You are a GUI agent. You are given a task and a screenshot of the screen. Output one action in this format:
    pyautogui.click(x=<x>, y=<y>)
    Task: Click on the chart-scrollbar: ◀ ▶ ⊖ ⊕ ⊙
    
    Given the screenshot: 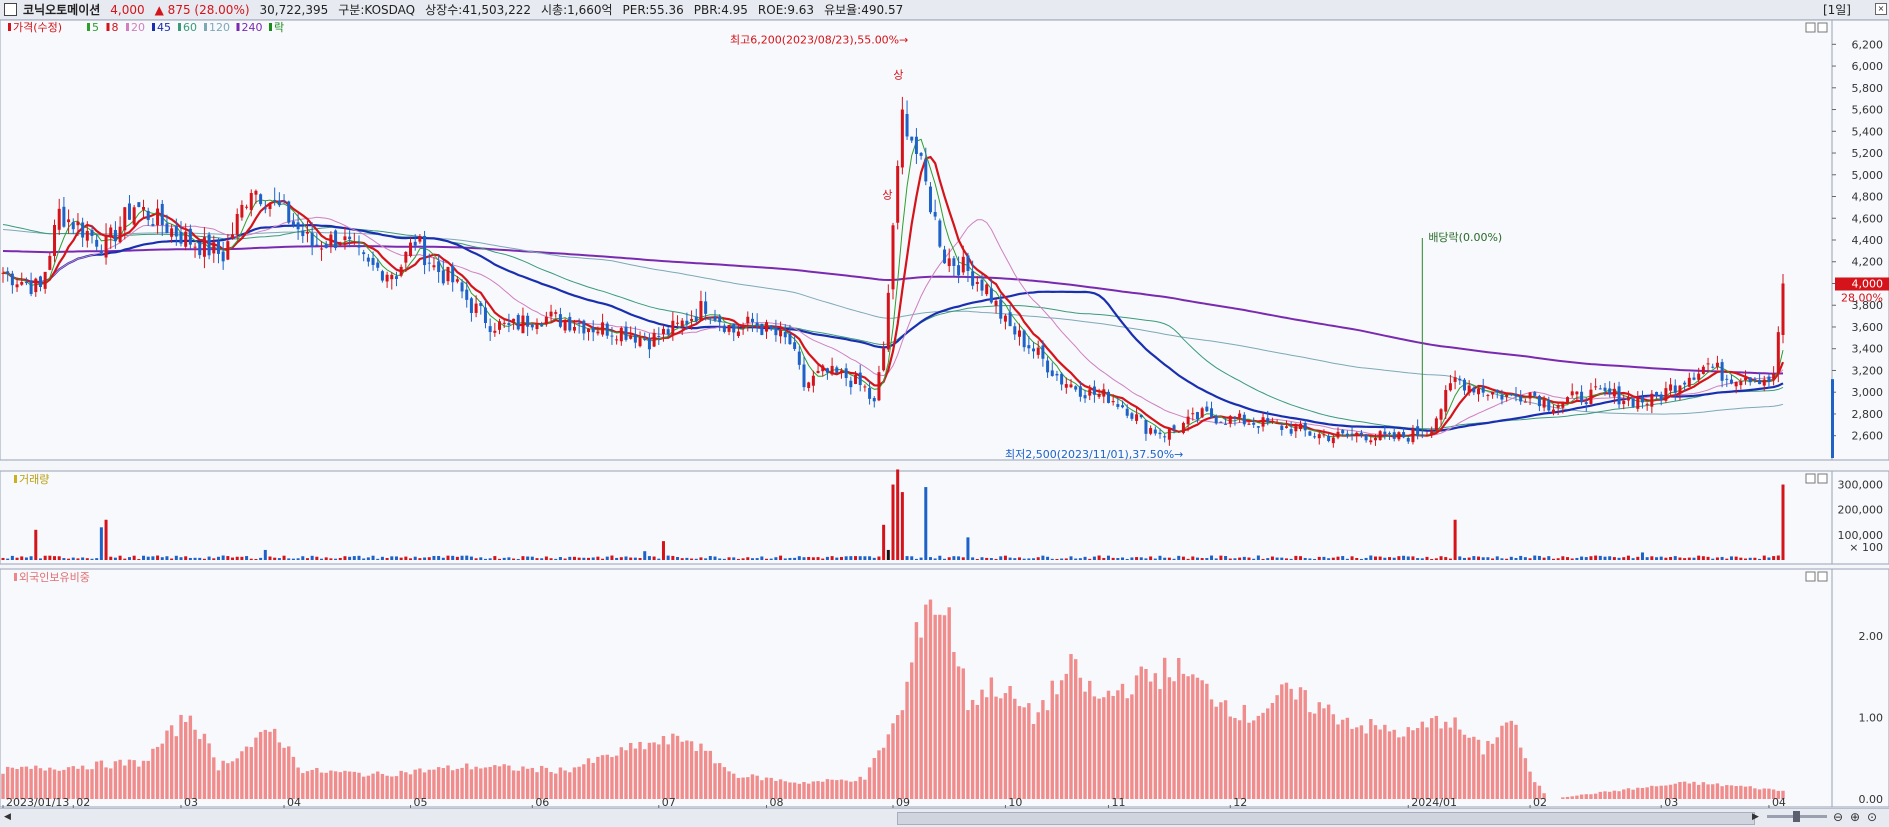 What is the action you would take?
    pyautogui.click(x=944, y=817)
    